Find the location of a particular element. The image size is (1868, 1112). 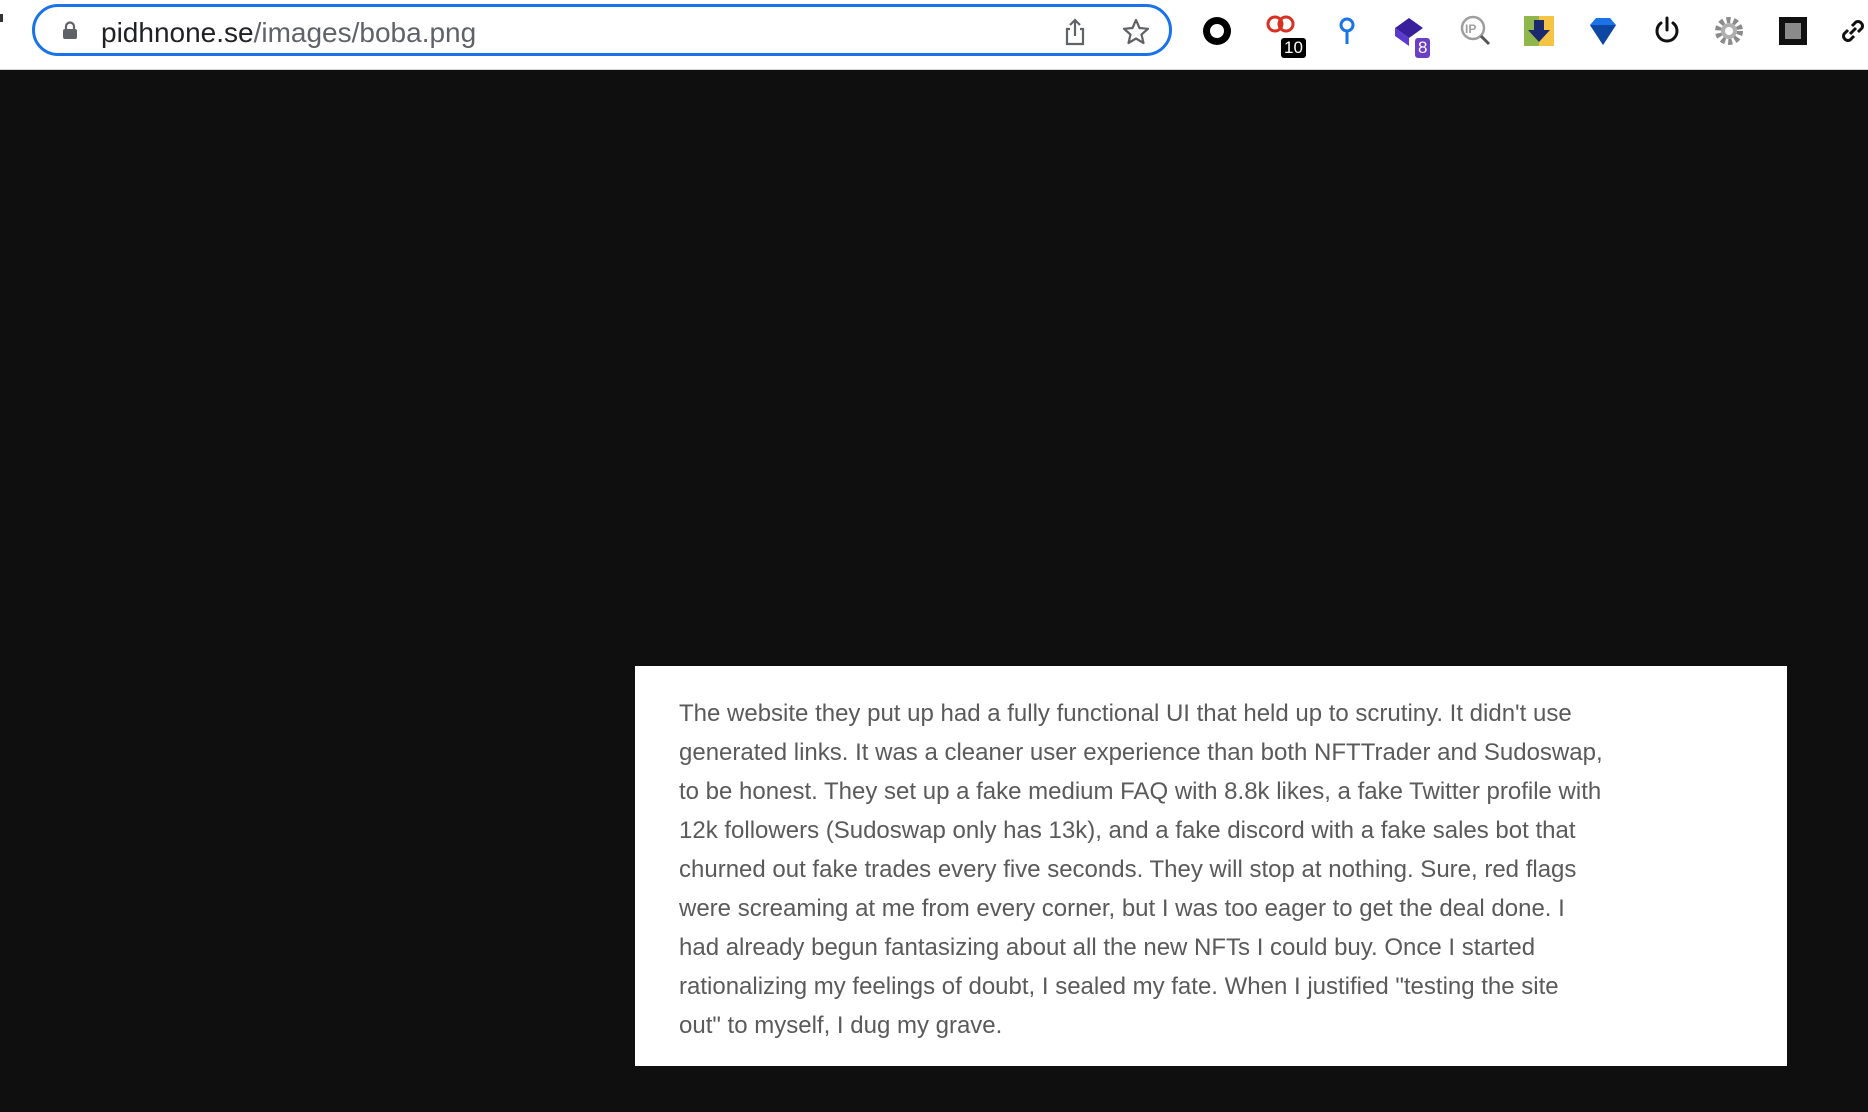

image-text-line: out" to myself, I dug my grave. is located at coordinates (841, 1025).